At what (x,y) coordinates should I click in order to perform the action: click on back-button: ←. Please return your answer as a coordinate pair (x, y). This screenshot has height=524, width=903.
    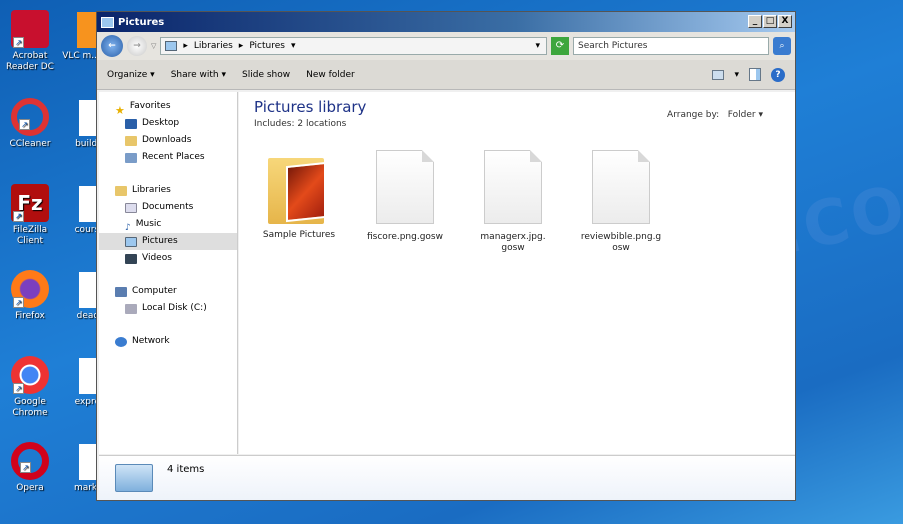
    Looking at the image, I should click on (112, 46).